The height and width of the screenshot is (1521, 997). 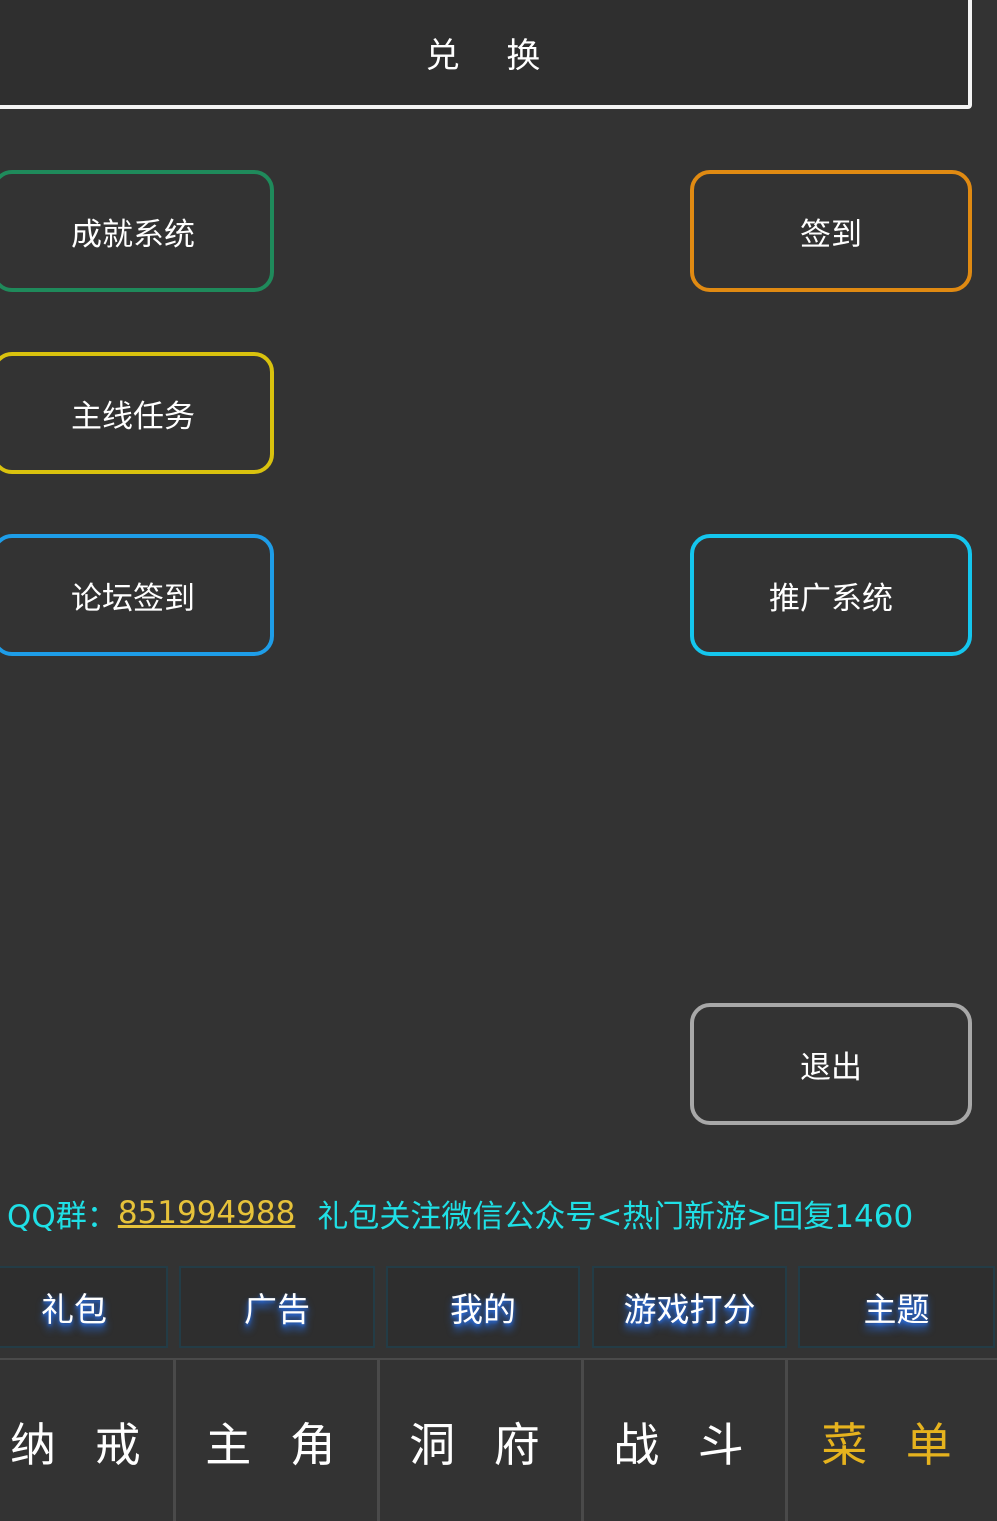 I want to click on subtab-rate-game: 游戏打分, so click(x=689, y=1307).